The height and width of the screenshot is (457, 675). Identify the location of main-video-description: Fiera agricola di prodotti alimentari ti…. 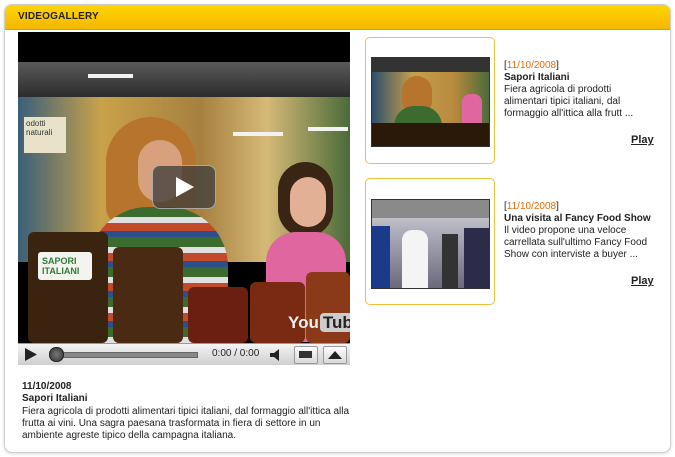
(186, 423).